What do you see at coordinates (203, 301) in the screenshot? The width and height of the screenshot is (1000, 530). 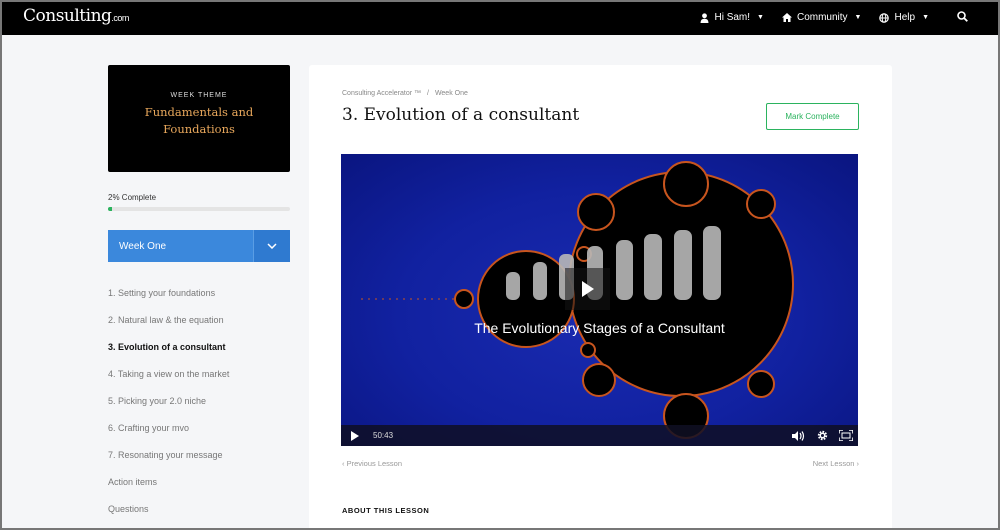 I see `lesson-item: 1. Setting your foundations` at bounding box center [203, 301].